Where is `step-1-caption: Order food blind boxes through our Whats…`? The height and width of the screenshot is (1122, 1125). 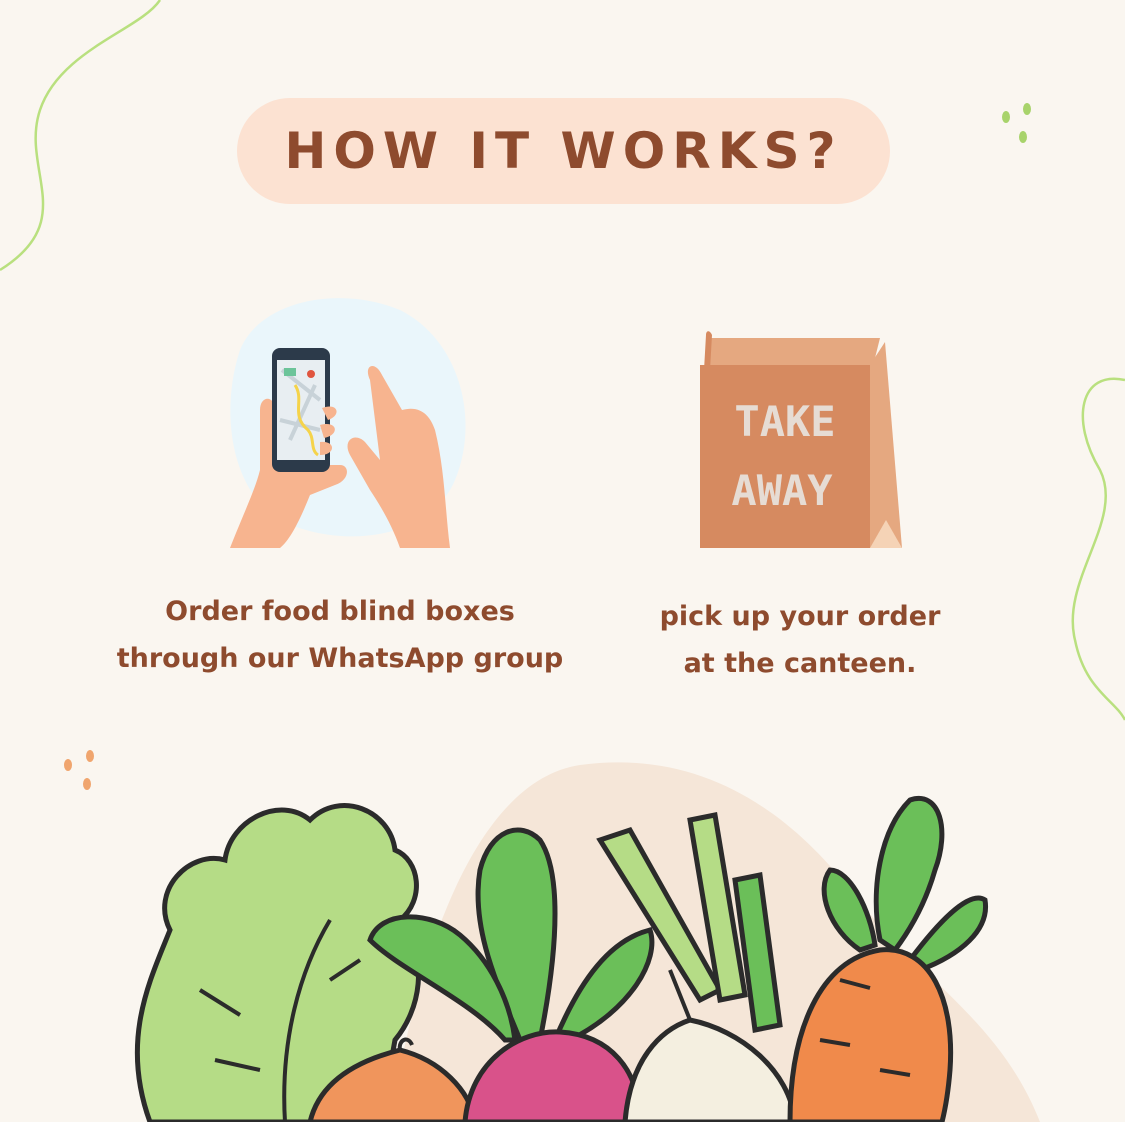 step-1-caption: Order food blind boxes through our Whats… is located at coordinates (340, 635).